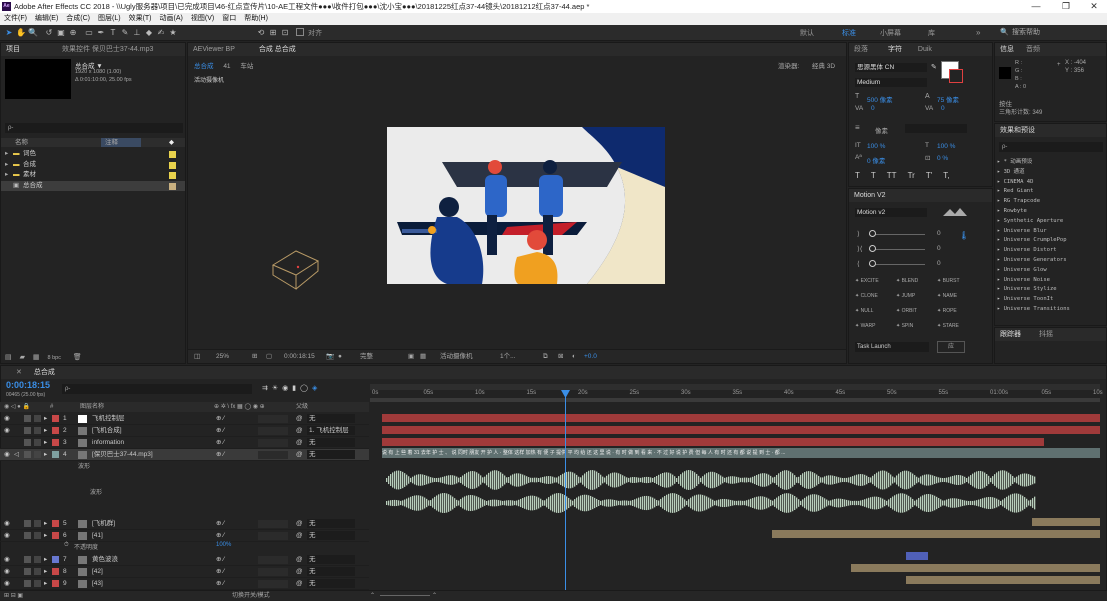  What do you see at coordinates (267, 388) in the screenshot?
I see `comp-mini-flowchart-icon: ⇉` at bounding box center [267, 388].